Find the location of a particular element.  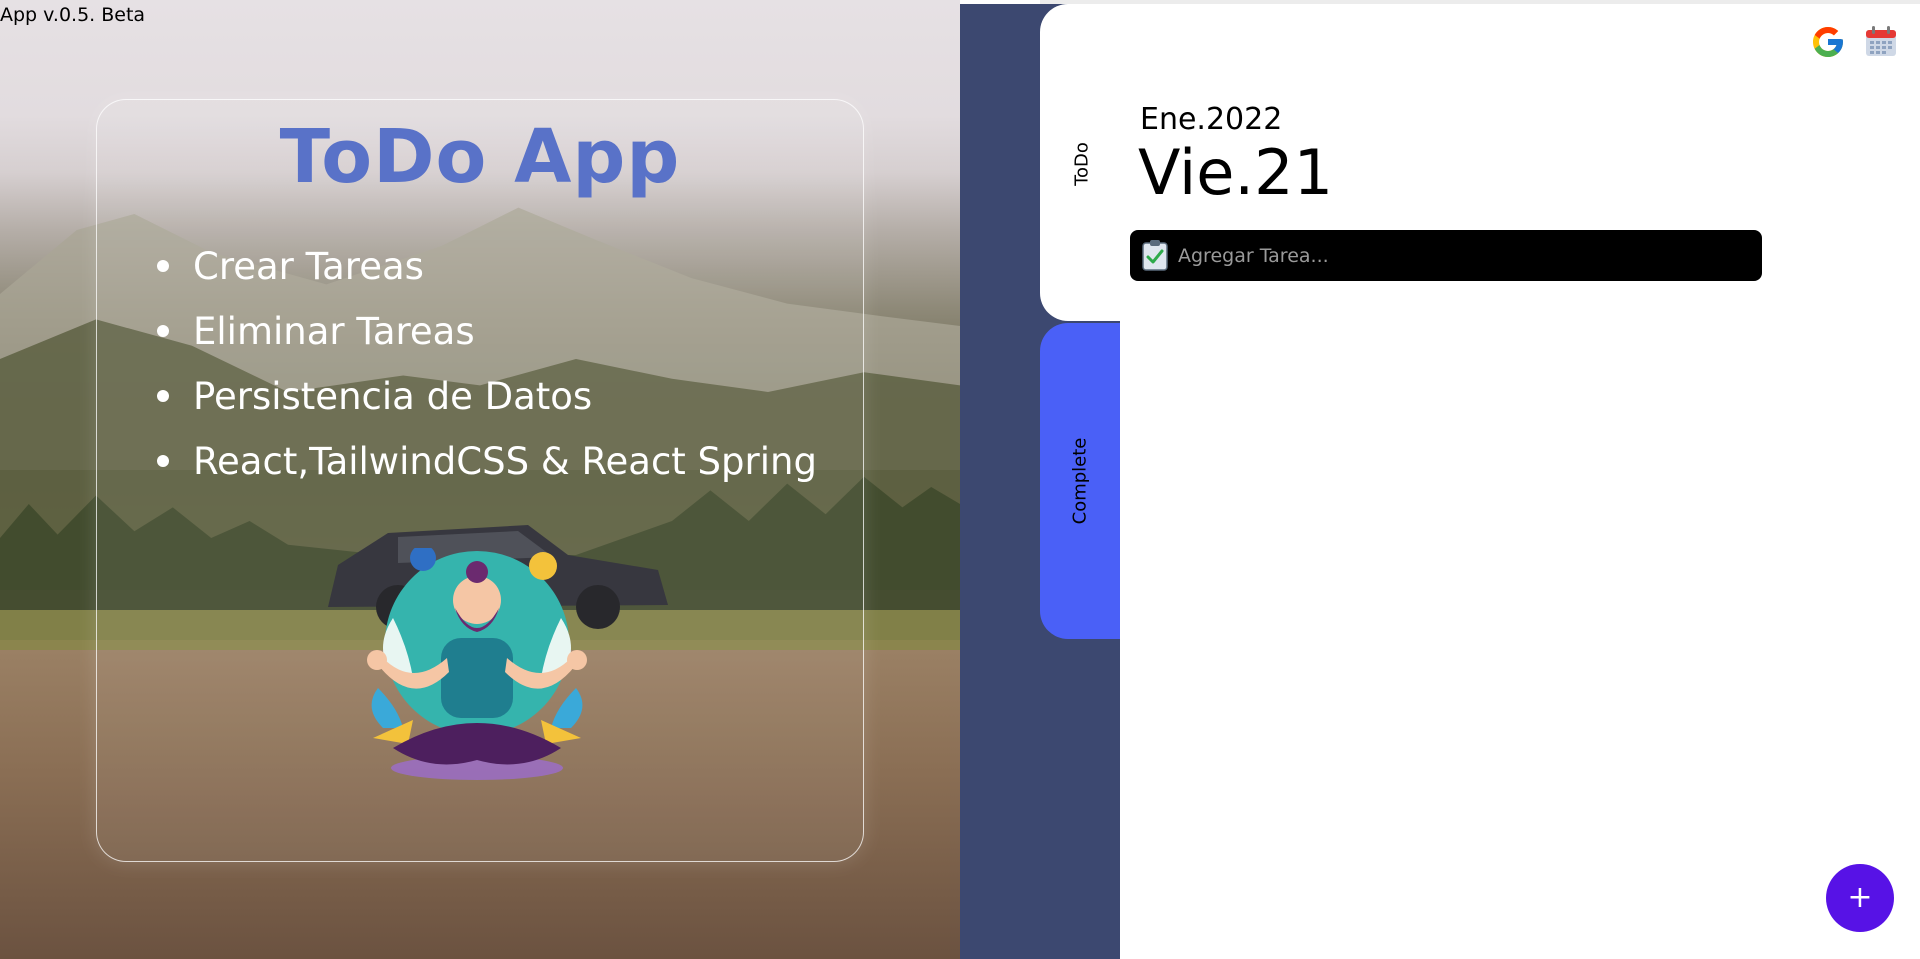

task-input-bar is located at coordinates (1446, 255).